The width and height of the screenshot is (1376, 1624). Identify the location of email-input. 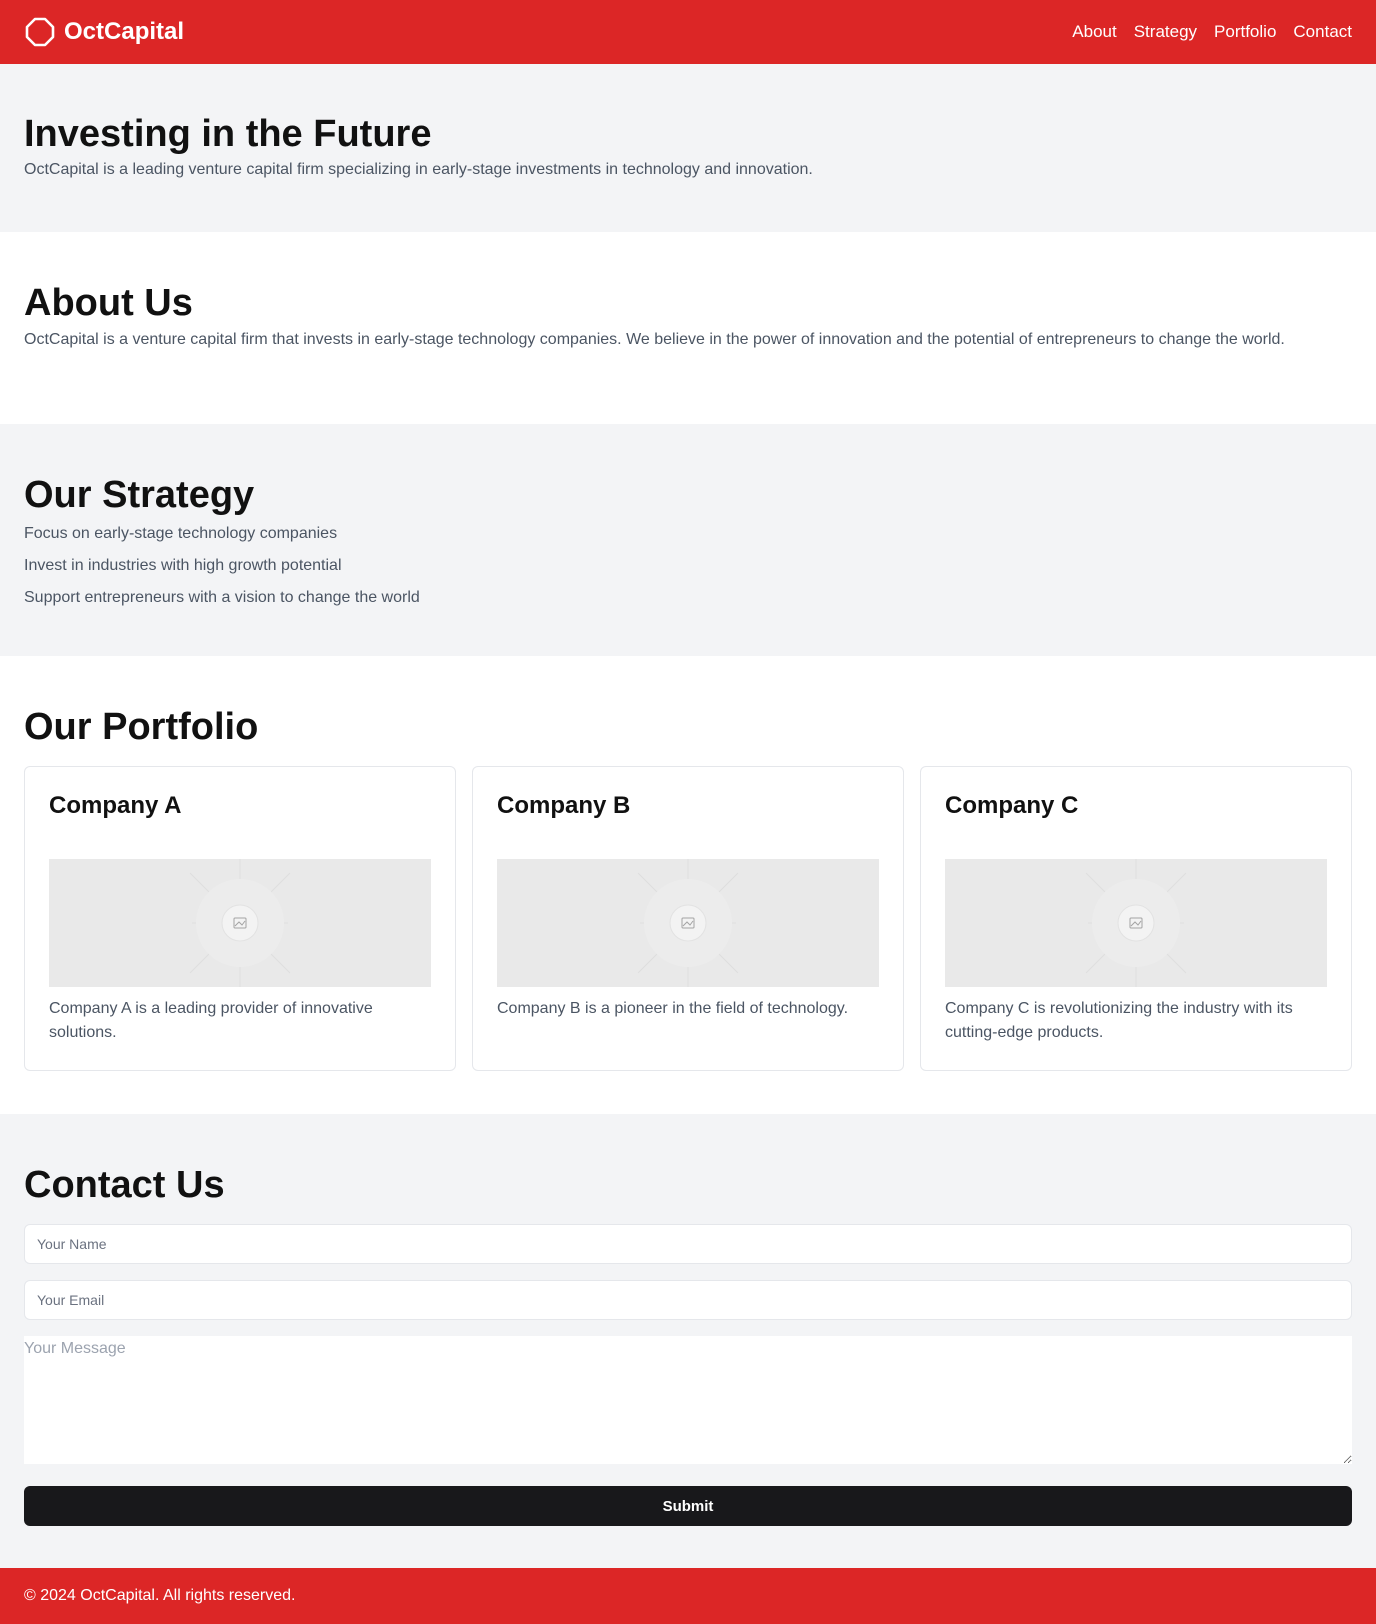
(688, 1300).